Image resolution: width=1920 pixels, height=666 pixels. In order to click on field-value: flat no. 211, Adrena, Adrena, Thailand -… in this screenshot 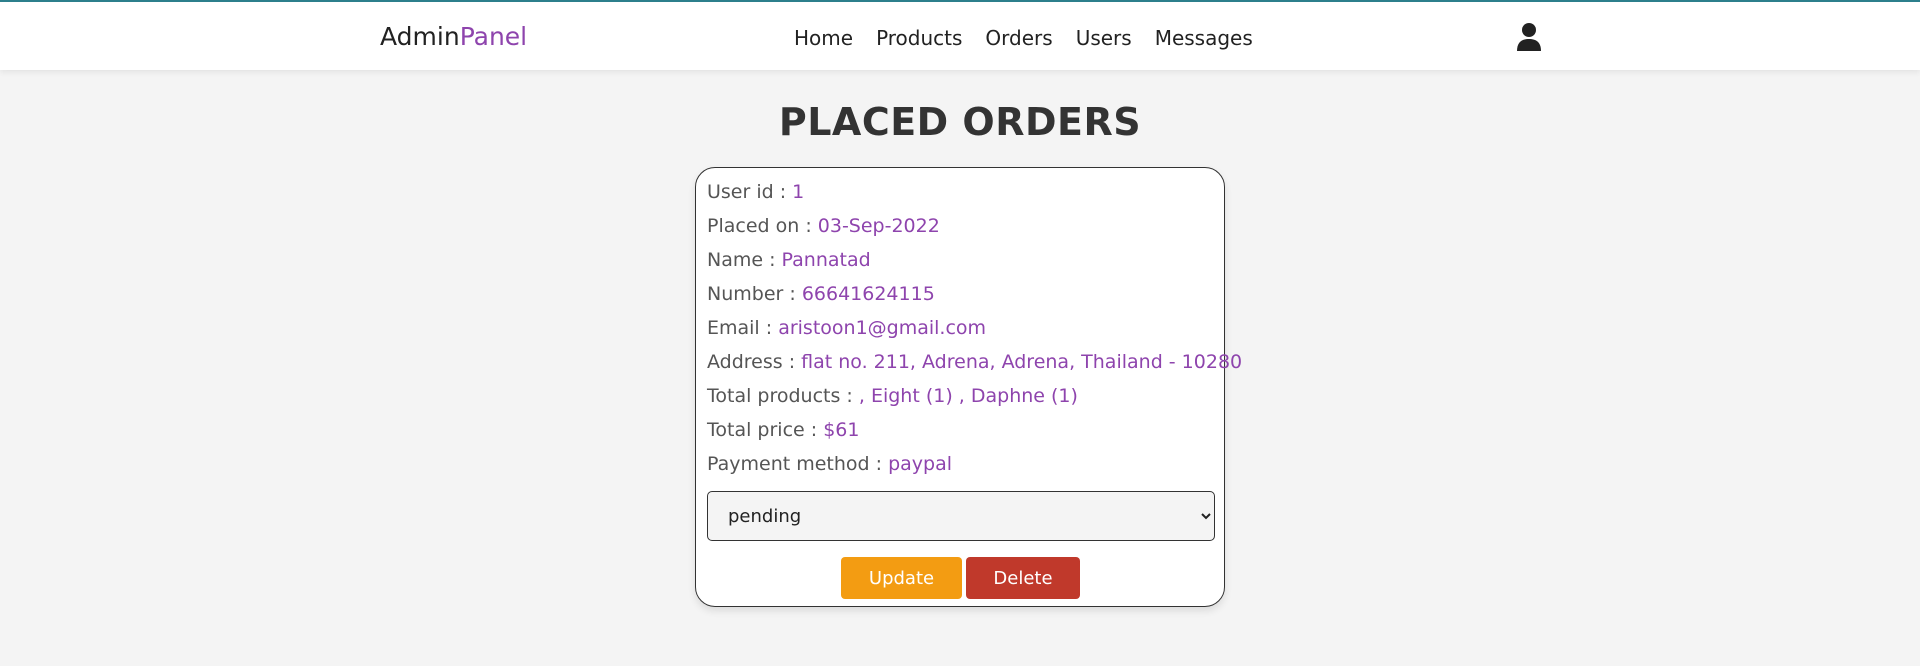, I will do `click(1022, 362)`.